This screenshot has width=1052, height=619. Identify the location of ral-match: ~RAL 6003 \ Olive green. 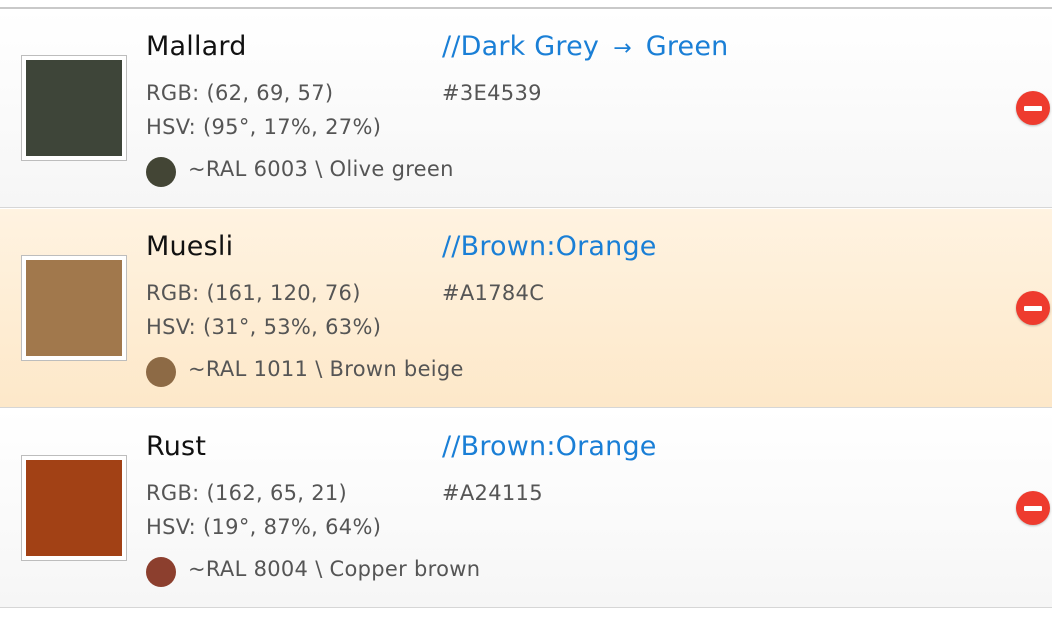
(321, 169).